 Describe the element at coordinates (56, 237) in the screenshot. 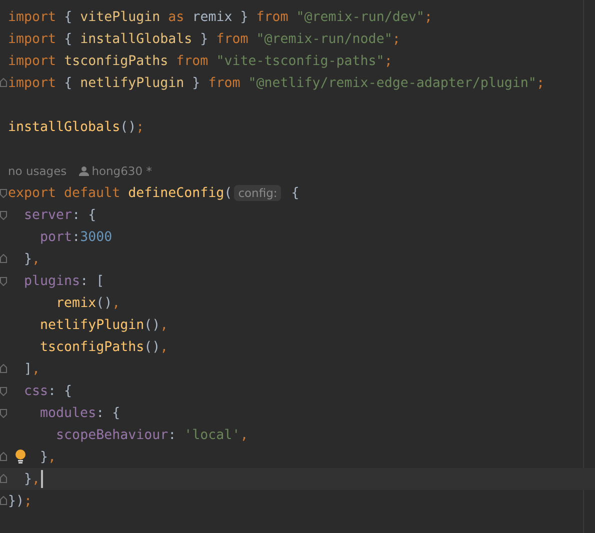

I see `code-token: port` at that location.